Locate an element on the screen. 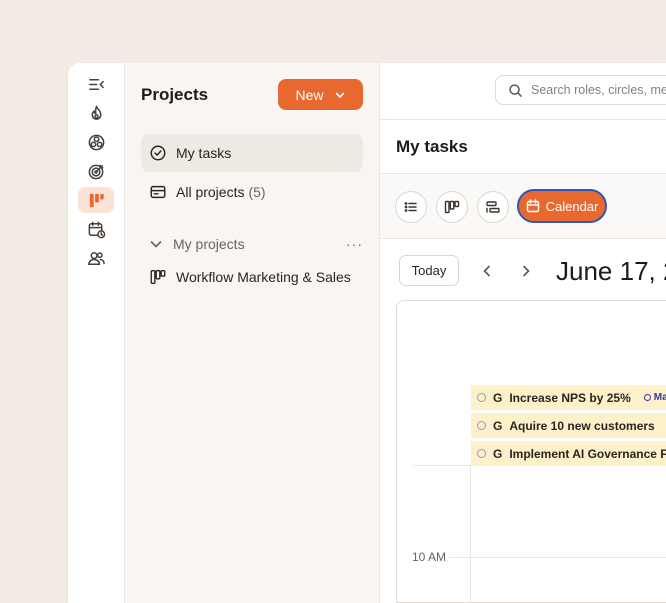 The height and width of the screenshot is (603, 666). rail-item-goals is located at coordinates (96, 171).